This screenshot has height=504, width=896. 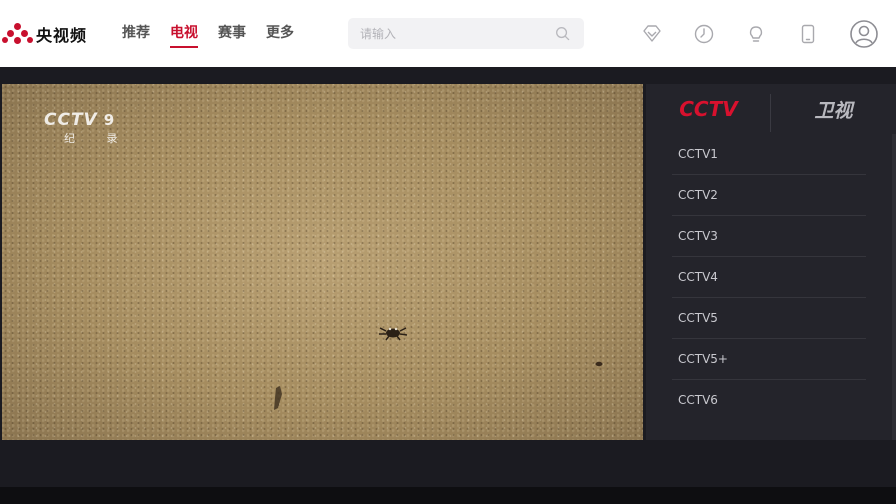 What do you see at coordinates (769, 359) in the screenshot?
I see `channel-item-cctv5plus: CCTV5+` at bounding box center [769, 359].